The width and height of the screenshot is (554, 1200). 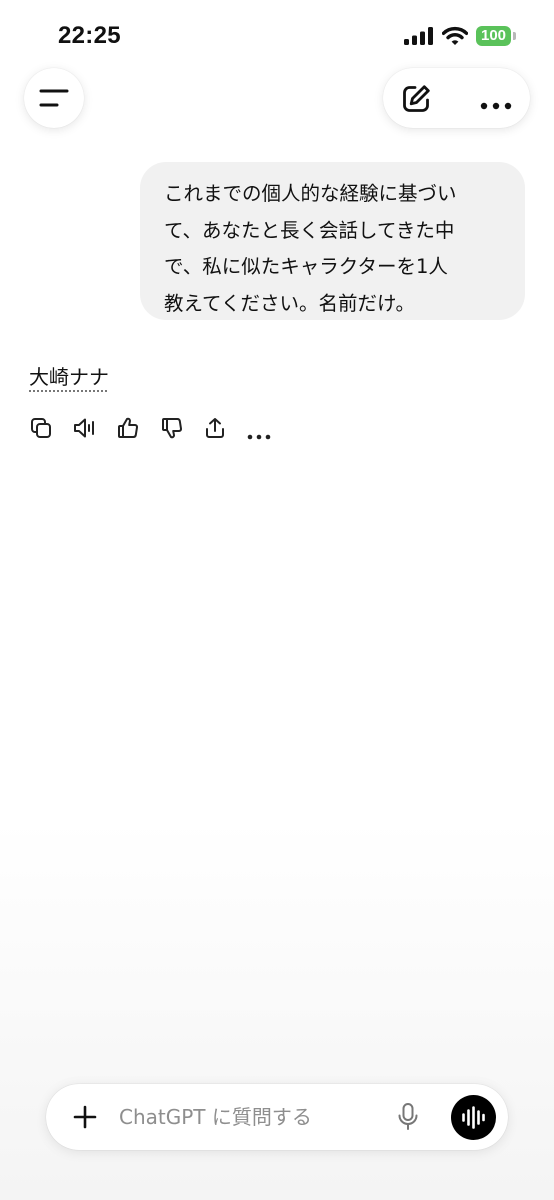 I want to click on thumbs-up-button, so click(x=128, y=430).